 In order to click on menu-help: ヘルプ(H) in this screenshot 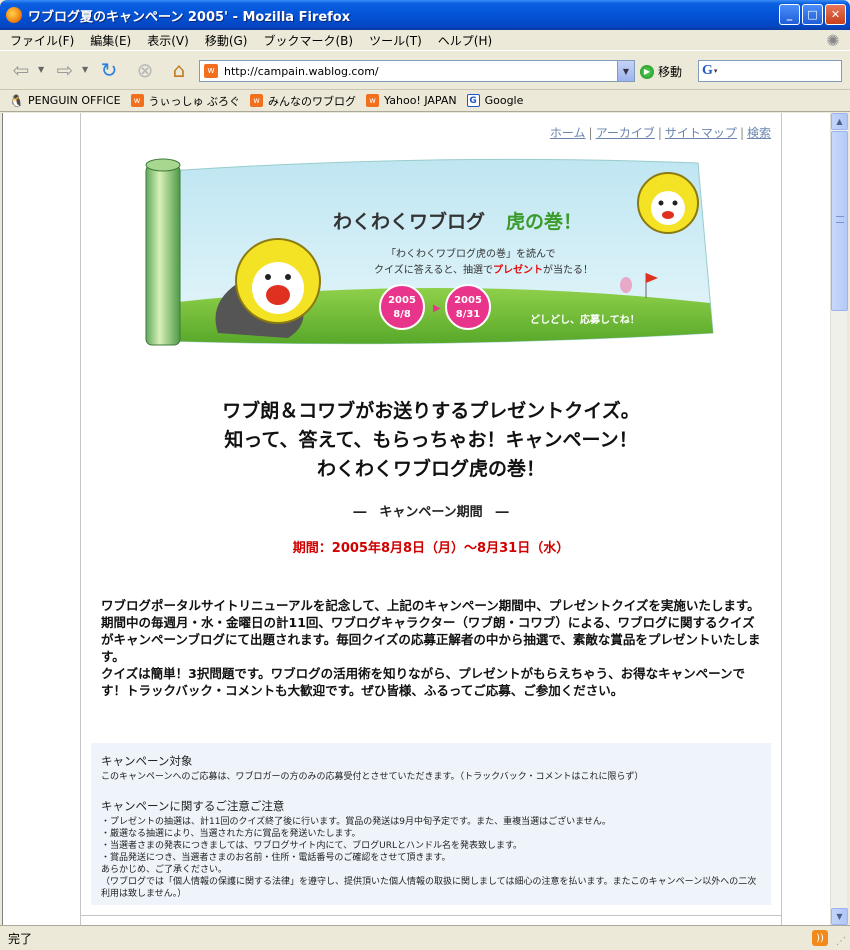, I will do `click(465, 40)`.